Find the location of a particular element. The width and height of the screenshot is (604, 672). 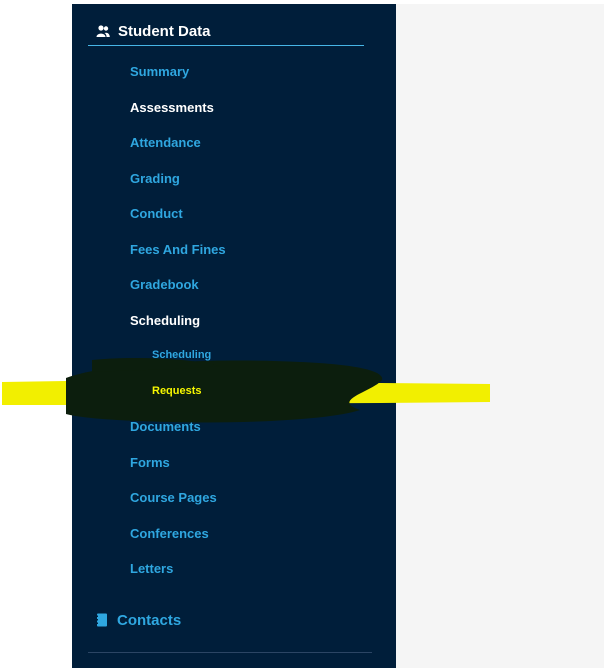

nav-subitem-scheduling: Scheduling is located at coordinates (234, 356).